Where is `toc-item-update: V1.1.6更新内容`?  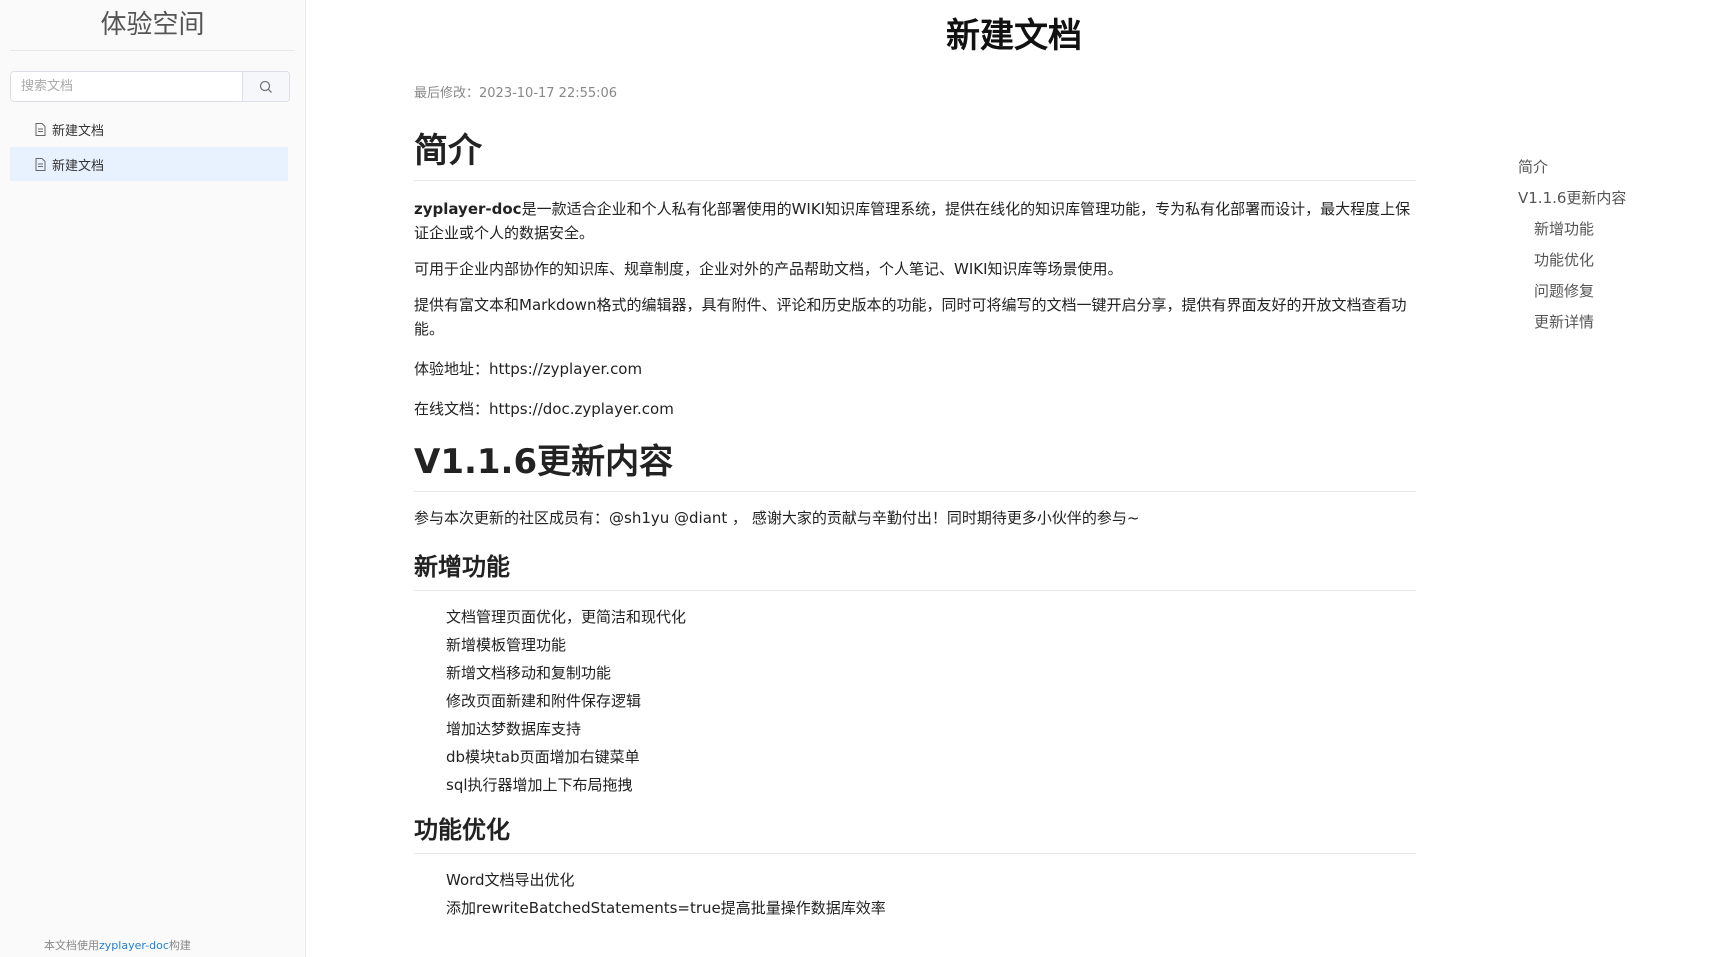 toc-item-update: V1.1.6更新内容 is located at coordinates (1618, 198).